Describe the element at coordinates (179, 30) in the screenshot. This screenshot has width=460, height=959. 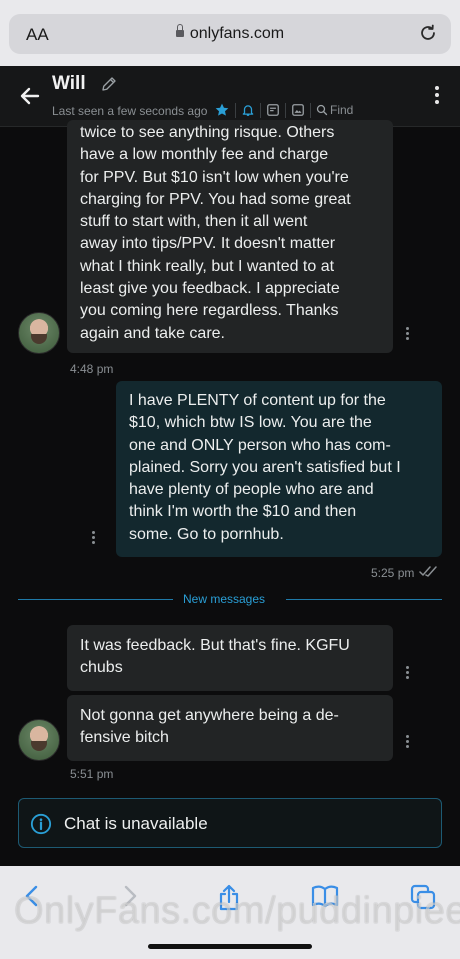
I see `lock-icon` at that location.